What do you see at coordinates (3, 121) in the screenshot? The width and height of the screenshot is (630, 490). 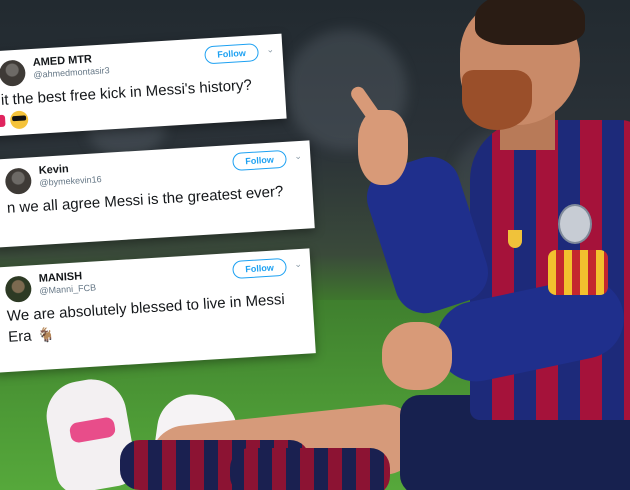 I see `emoji-fragment-icon` at bounding box center [3, 121].